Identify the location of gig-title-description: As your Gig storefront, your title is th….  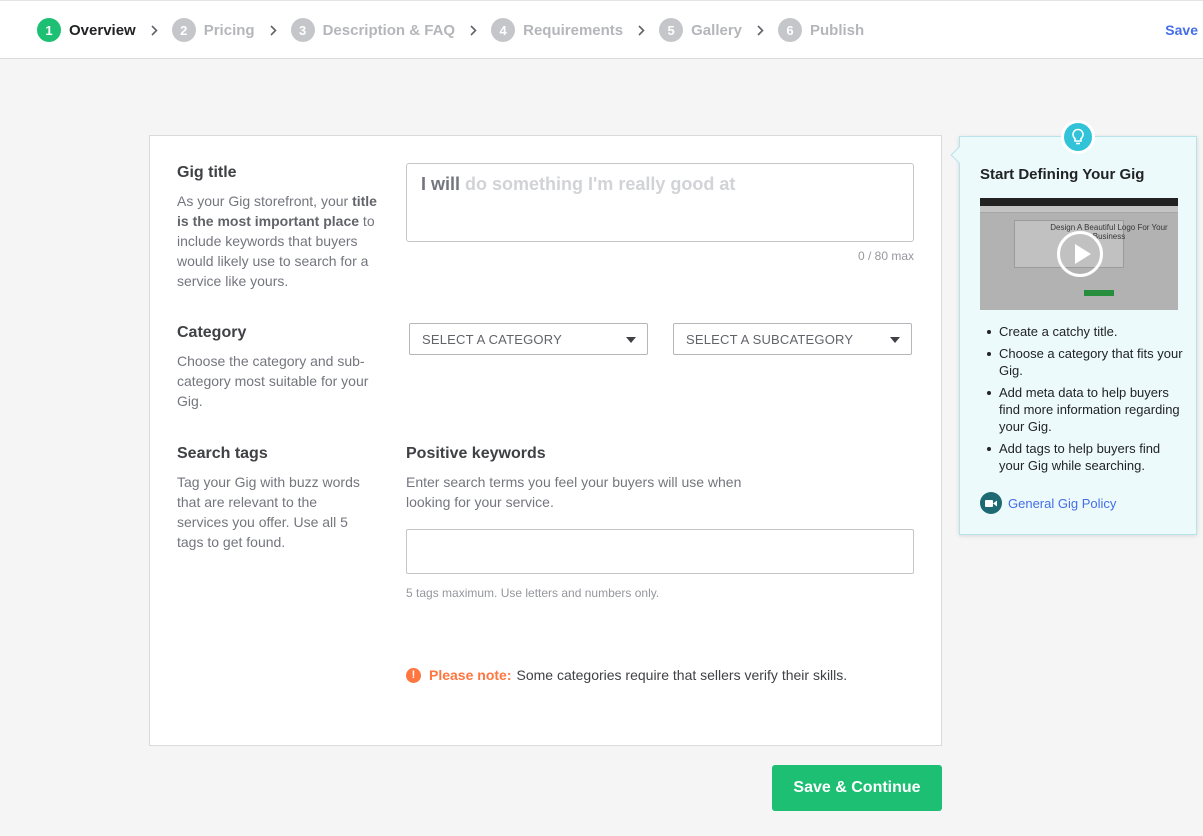
(277, 241).